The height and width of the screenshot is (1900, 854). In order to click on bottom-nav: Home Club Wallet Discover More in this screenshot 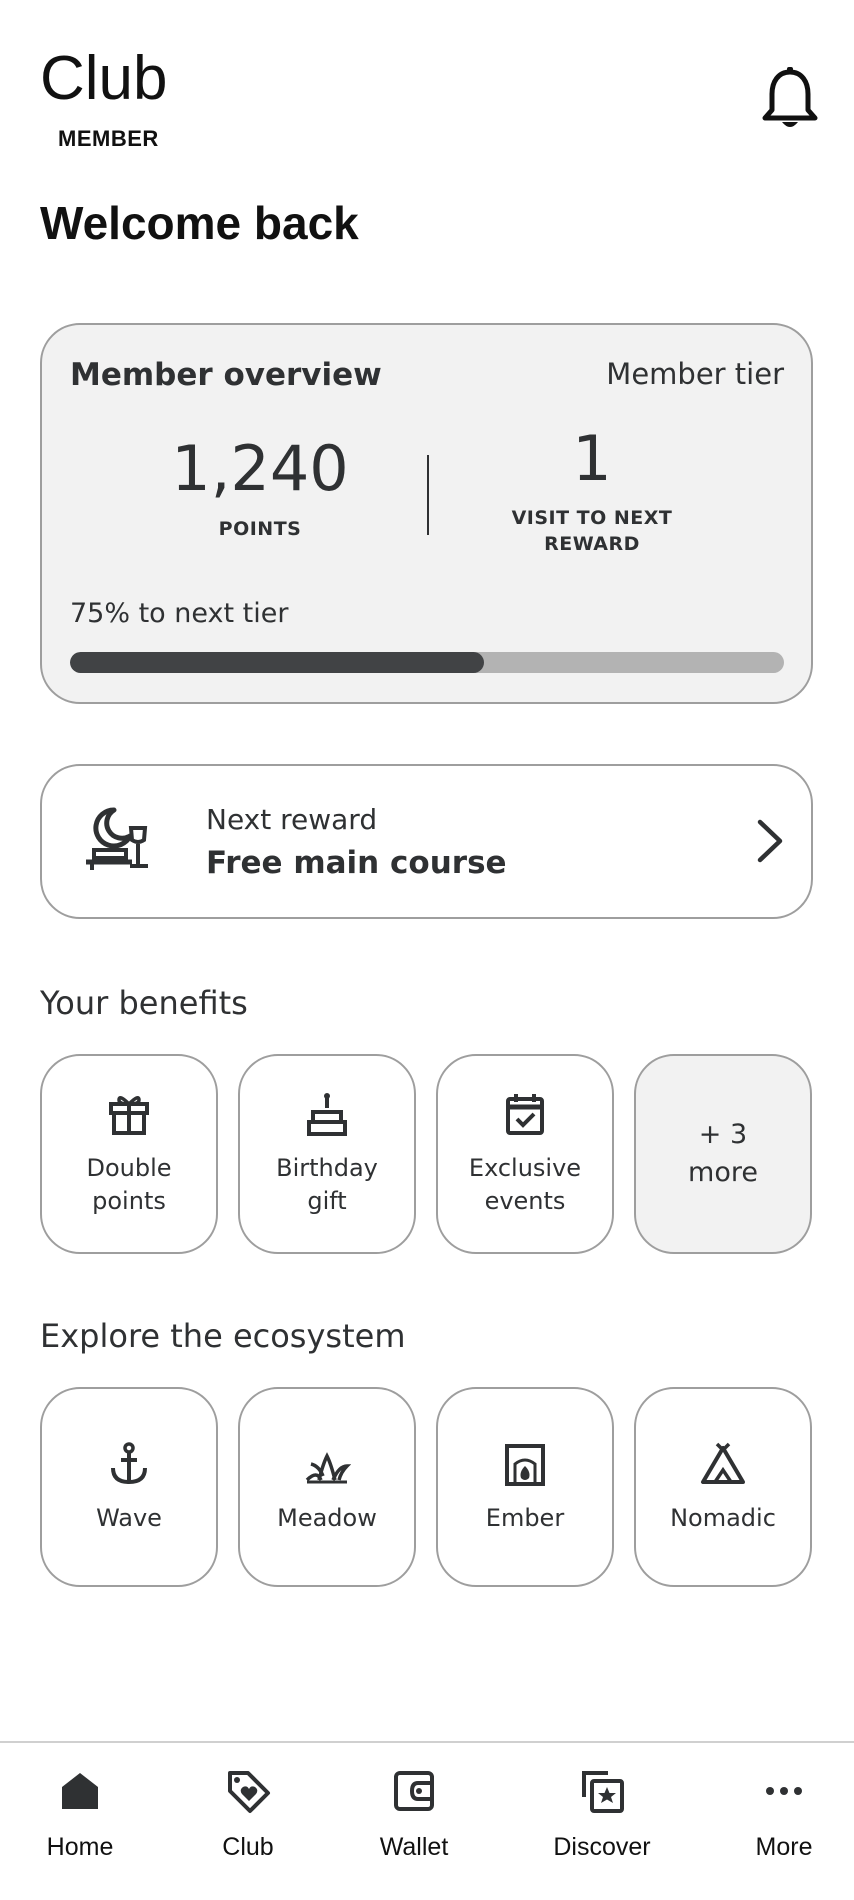, I will do `click(427, 1820)`.